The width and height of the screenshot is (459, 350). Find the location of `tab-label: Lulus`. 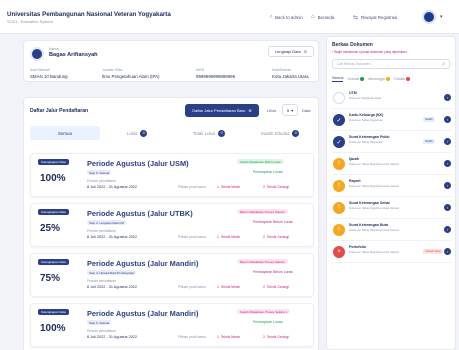

tab-label: Lulus is located at coordinates (132, 133).